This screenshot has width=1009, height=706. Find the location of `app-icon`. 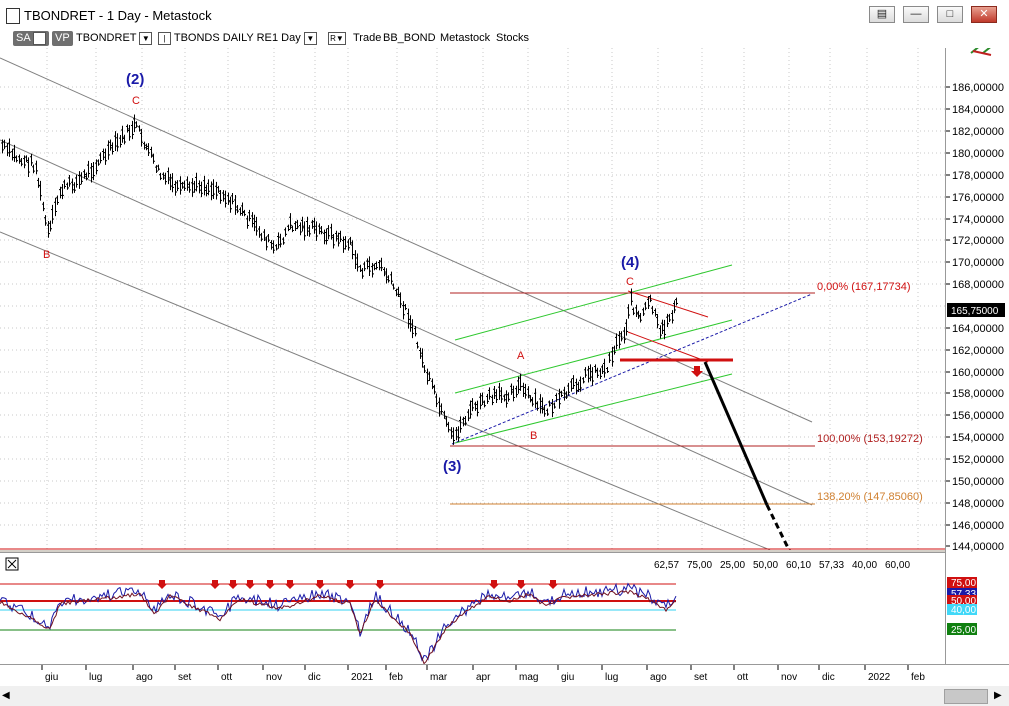

app-icon is located at coordinates (13, 16).